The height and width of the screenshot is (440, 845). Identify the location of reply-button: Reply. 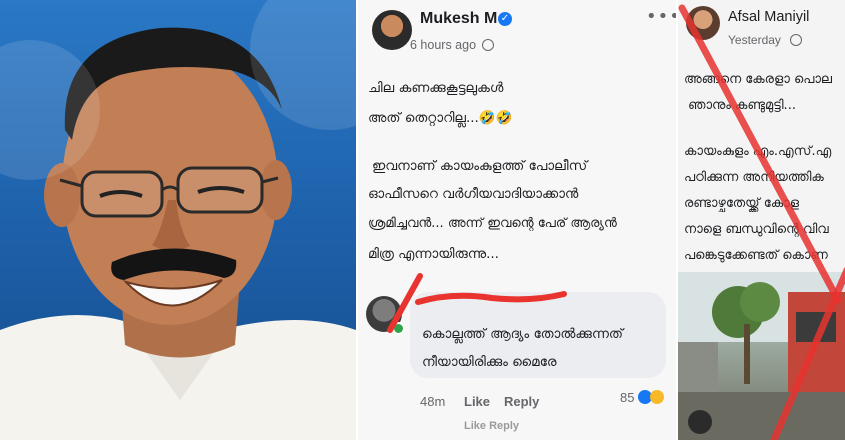
(521, 401).